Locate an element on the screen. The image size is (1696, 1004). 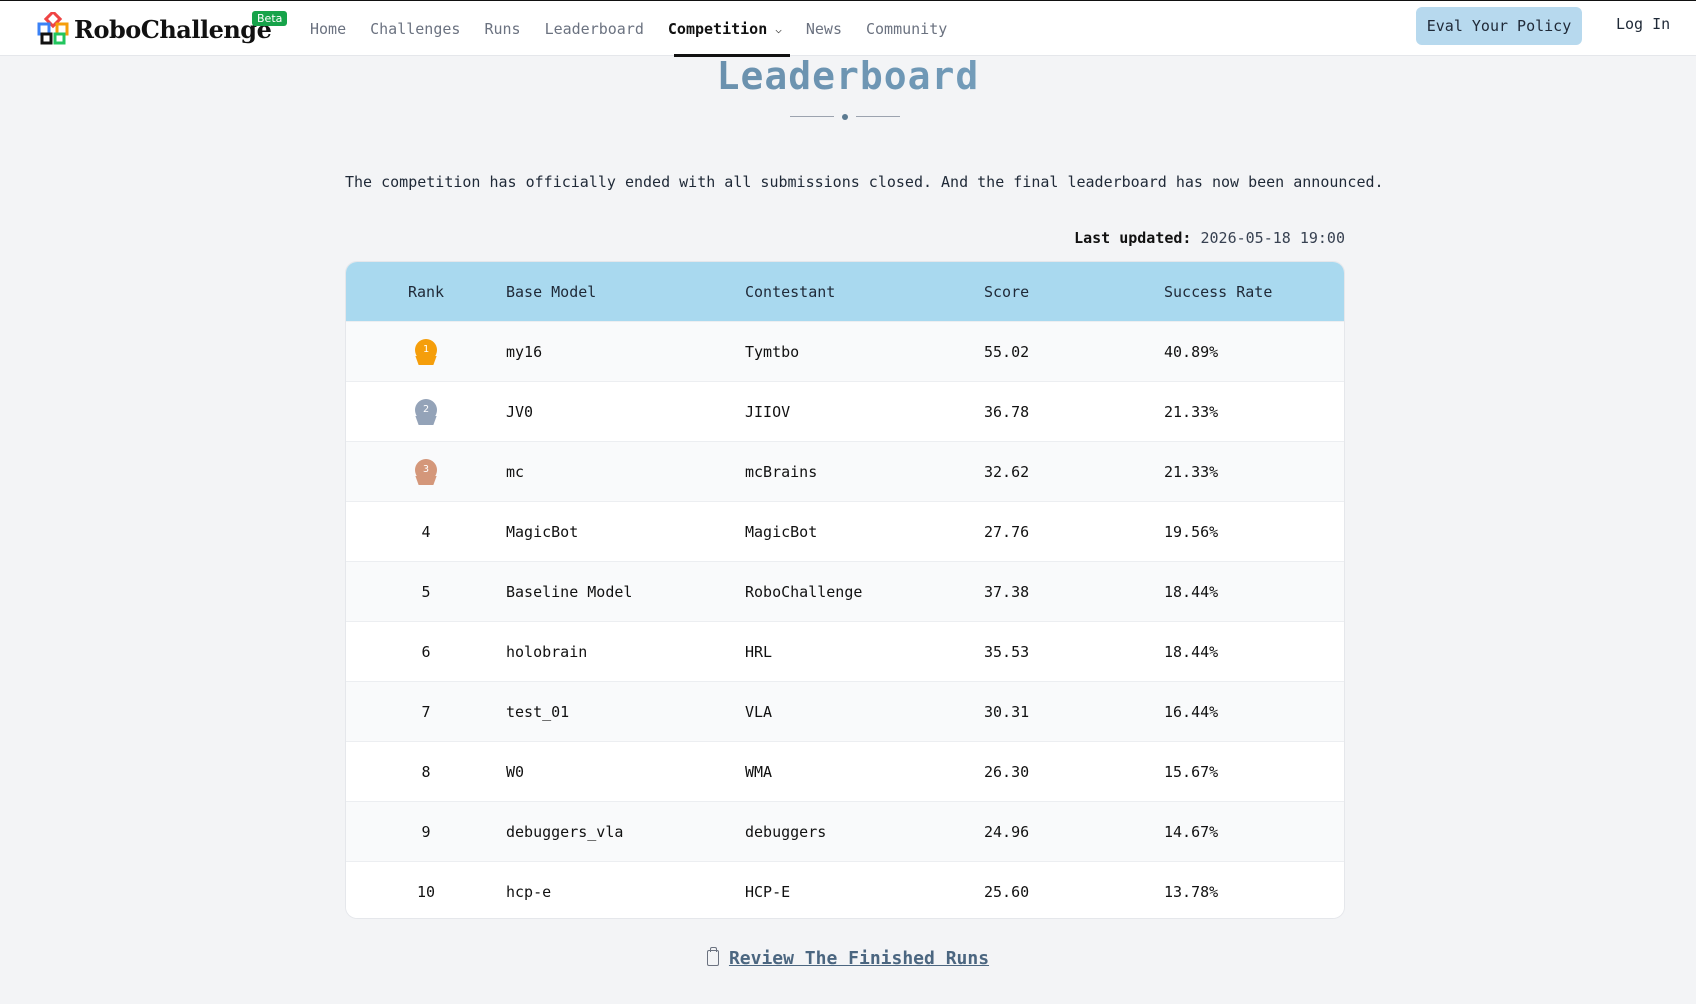
nav-home-label: Home is located at coordinates (328, 29).